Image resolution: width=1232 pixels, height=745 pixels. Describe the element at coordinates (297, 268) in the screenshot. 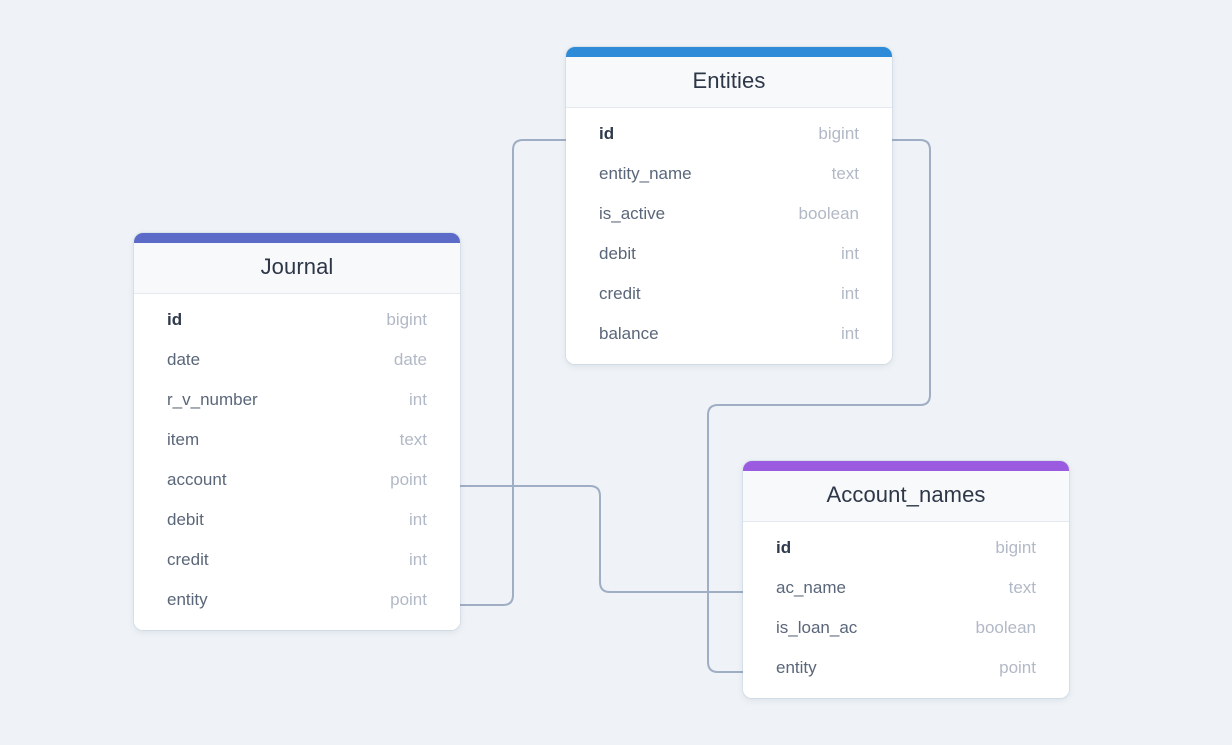

I see `table-title: Journal` at that location.